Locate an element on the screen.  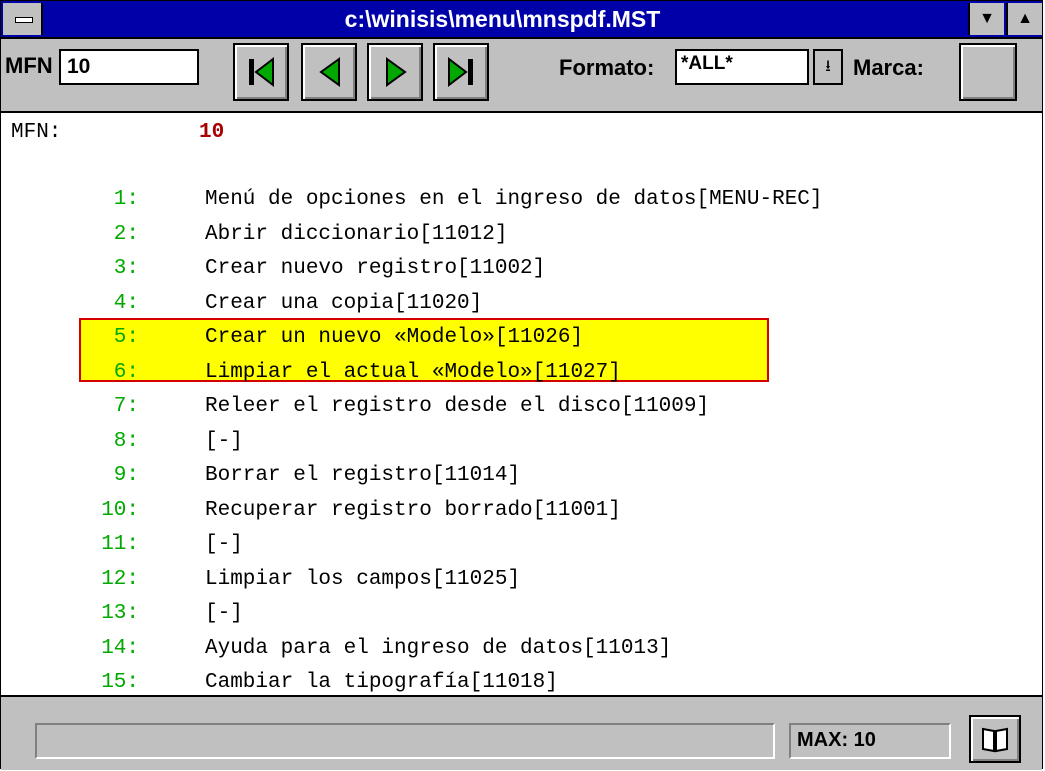
line-number: 4: is located at coordinates (126, 303).